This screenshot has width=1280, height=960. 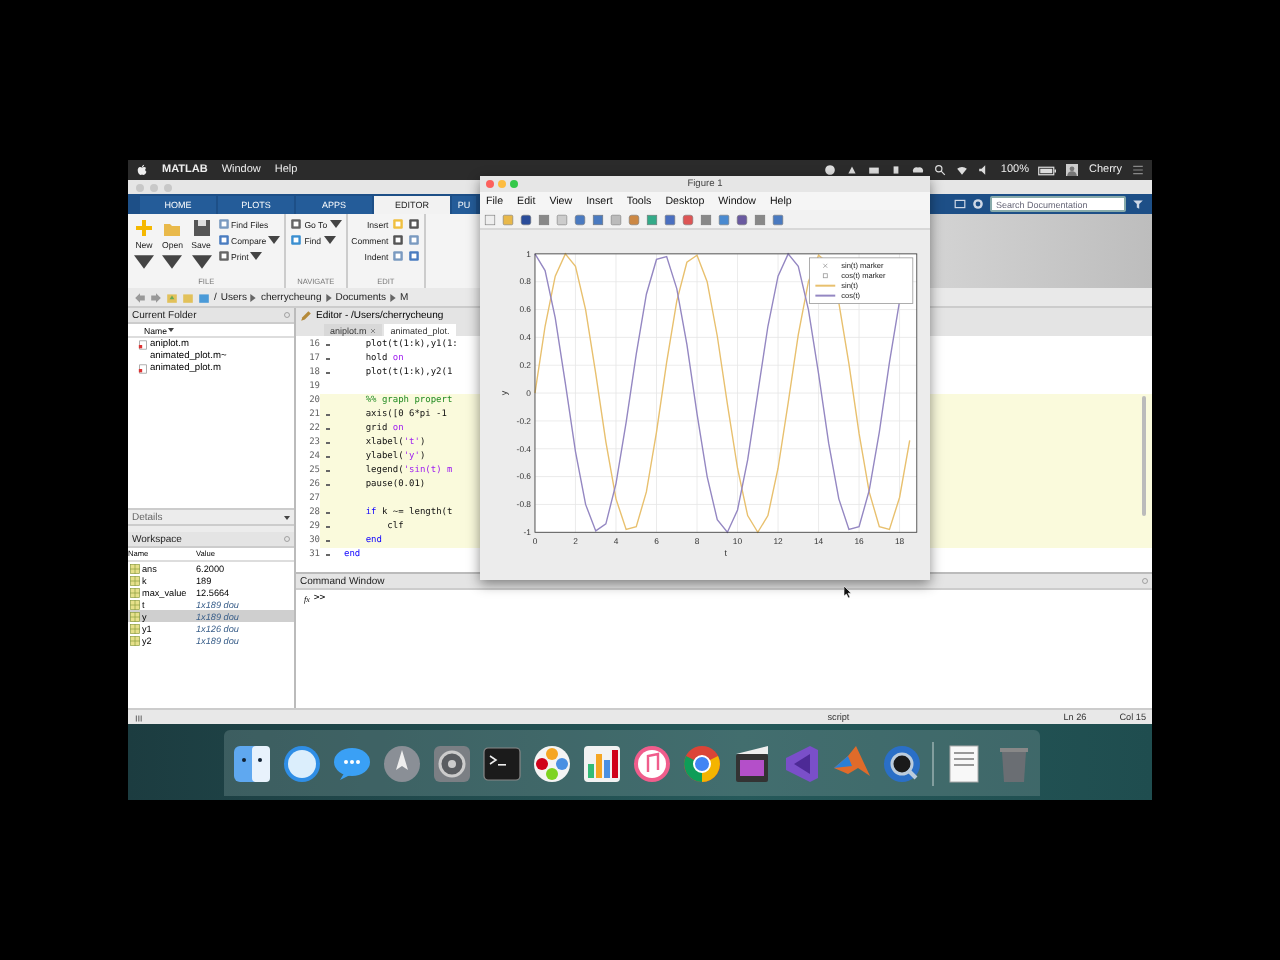 What do you see at coordinates (551, 763) in the screenshot?
I see `flower-icon` at bounding box center [551, 763].